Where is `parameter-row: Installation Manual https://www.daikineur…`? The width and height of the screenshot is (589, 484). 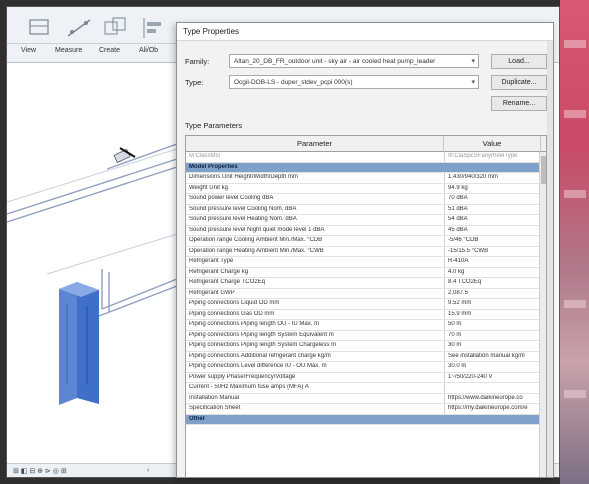 parameter-row: Installation Manual https://www.daikineur… is located at coordinates (363, 398).